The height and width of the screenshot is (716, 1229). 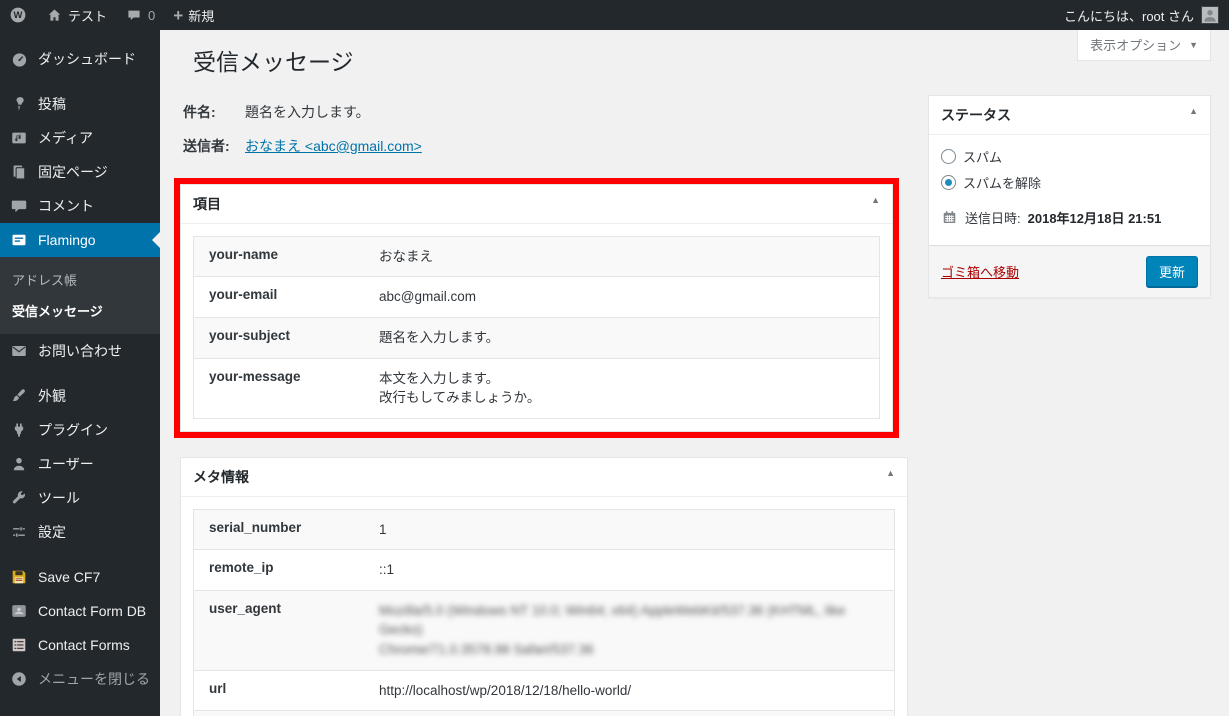 I want to click on status-panel-title: ステータス, so click(x=976, y=115).